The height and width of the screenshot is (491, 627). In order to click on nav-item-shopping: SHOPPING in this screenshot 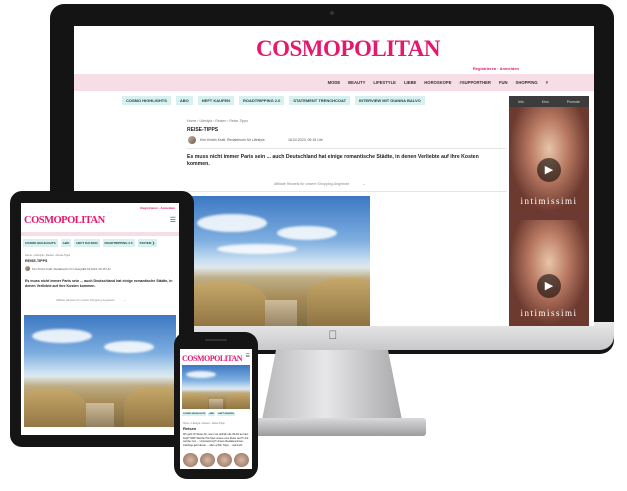, I will do `click(527, 82)`.